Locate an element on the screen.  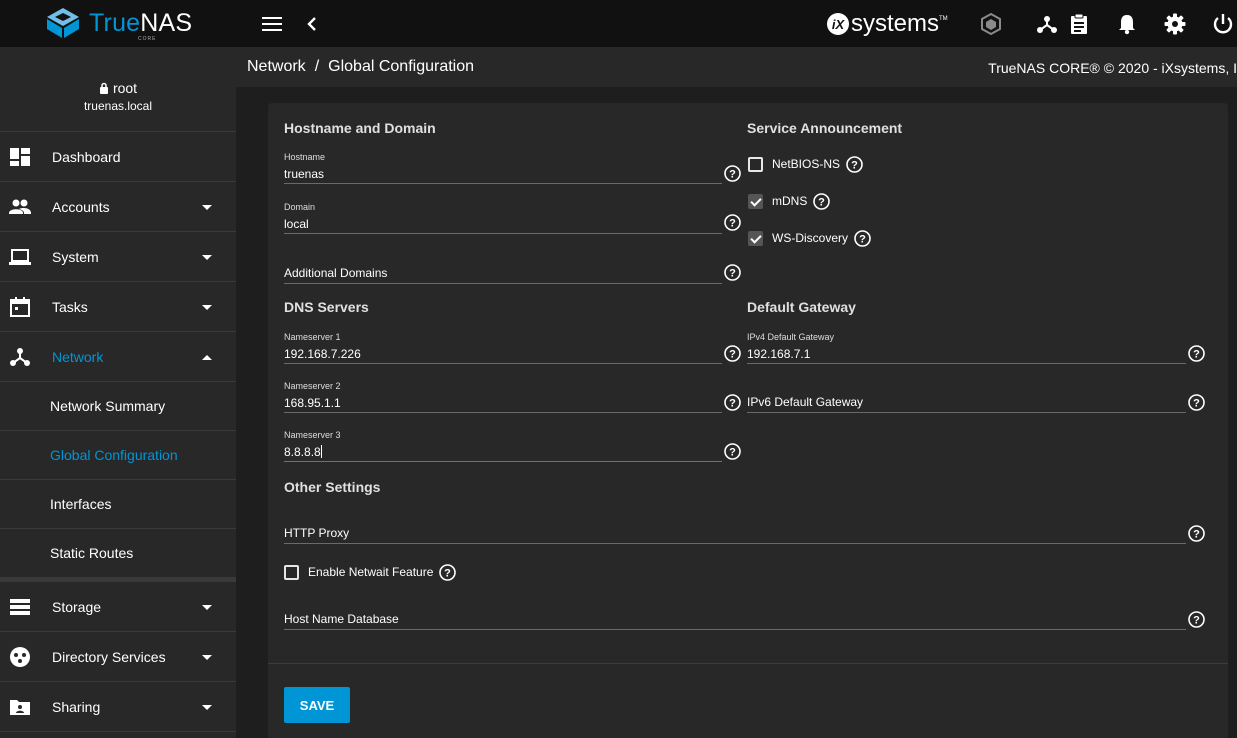
ipv4-default-gateway-field: IPv4 Default Gateway 192.168.7.1 is located at coordinates (966, 348).